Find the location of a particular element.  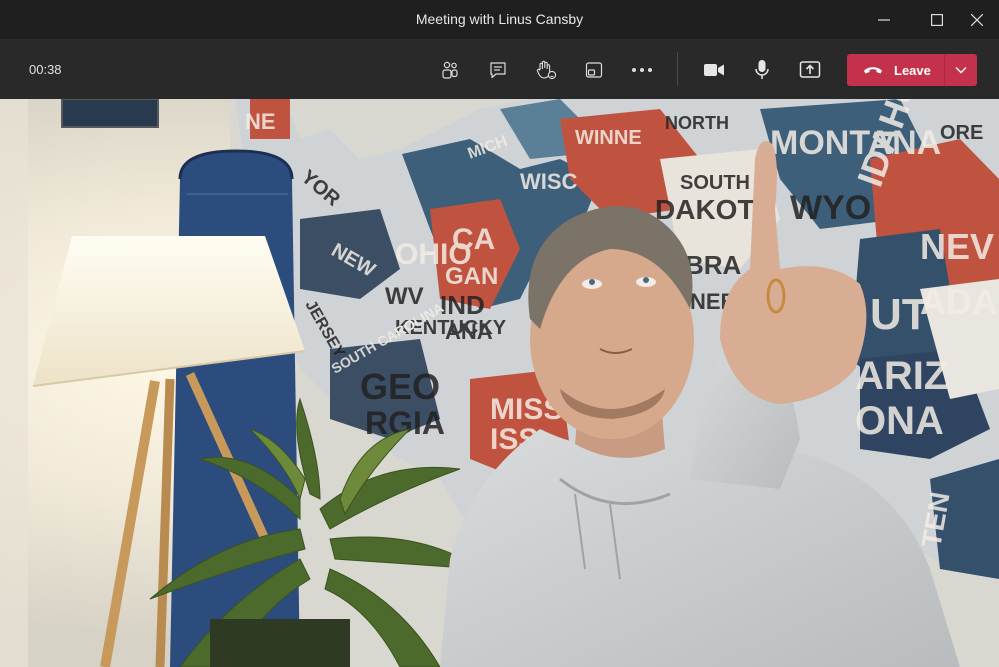

mural-word: BRA is located at coordinates (713, 265).